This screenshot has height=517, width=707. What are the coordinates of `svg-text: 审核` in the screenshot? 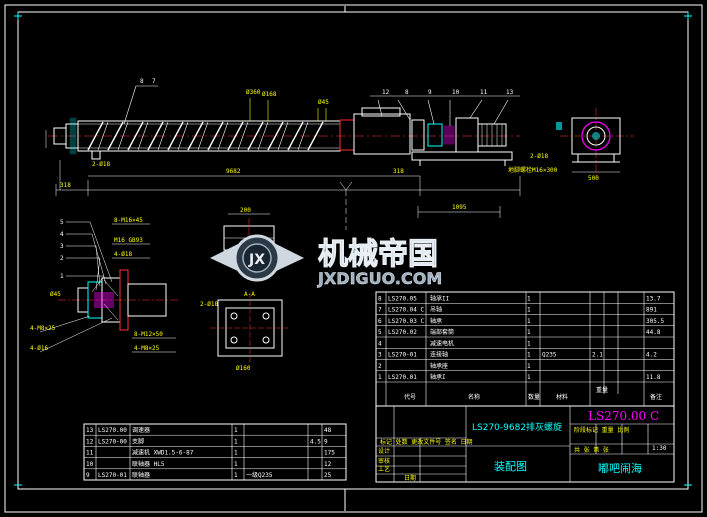 It's located at (384, 461).